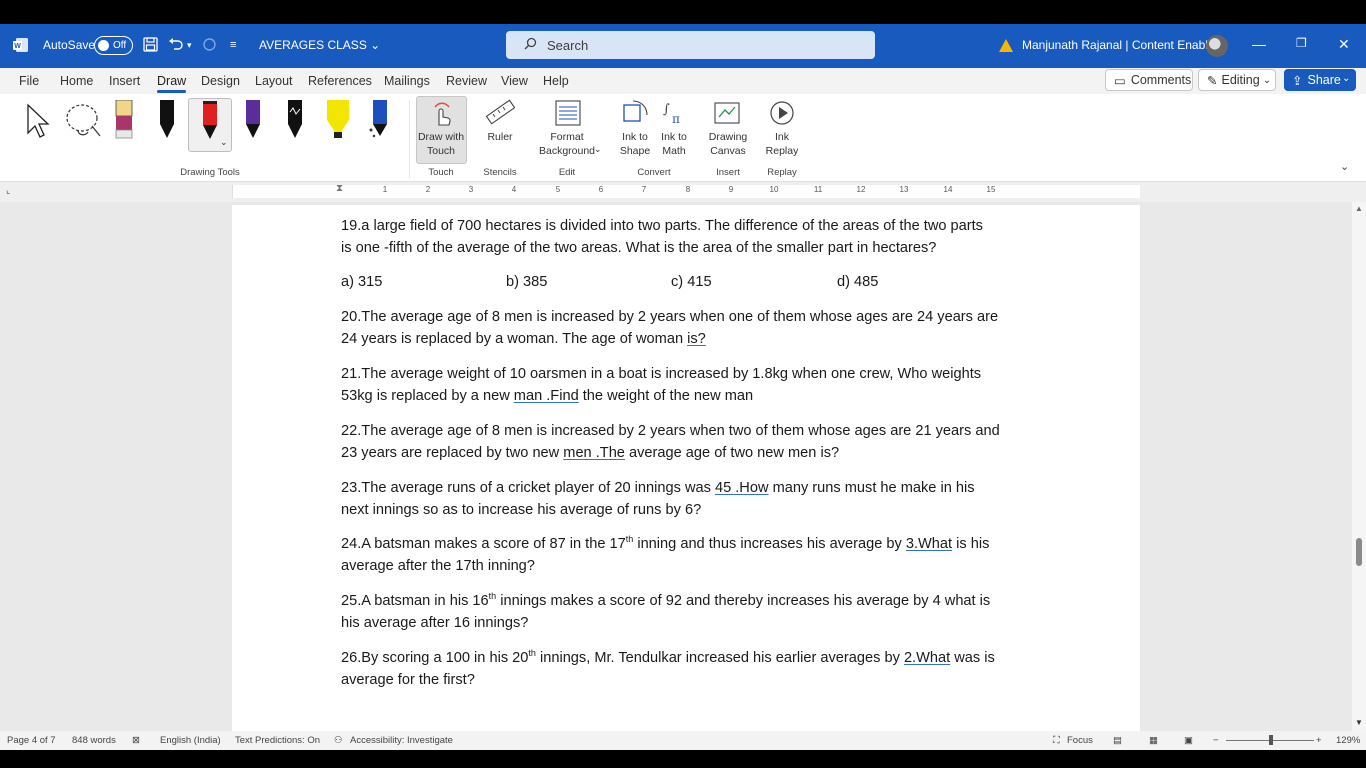 Image resolution: width=1366 pixels, height=768 pixels. Describe the element at coordinates (1259, 44) in the screenshot. I see `minimize-icon: —` at that location.